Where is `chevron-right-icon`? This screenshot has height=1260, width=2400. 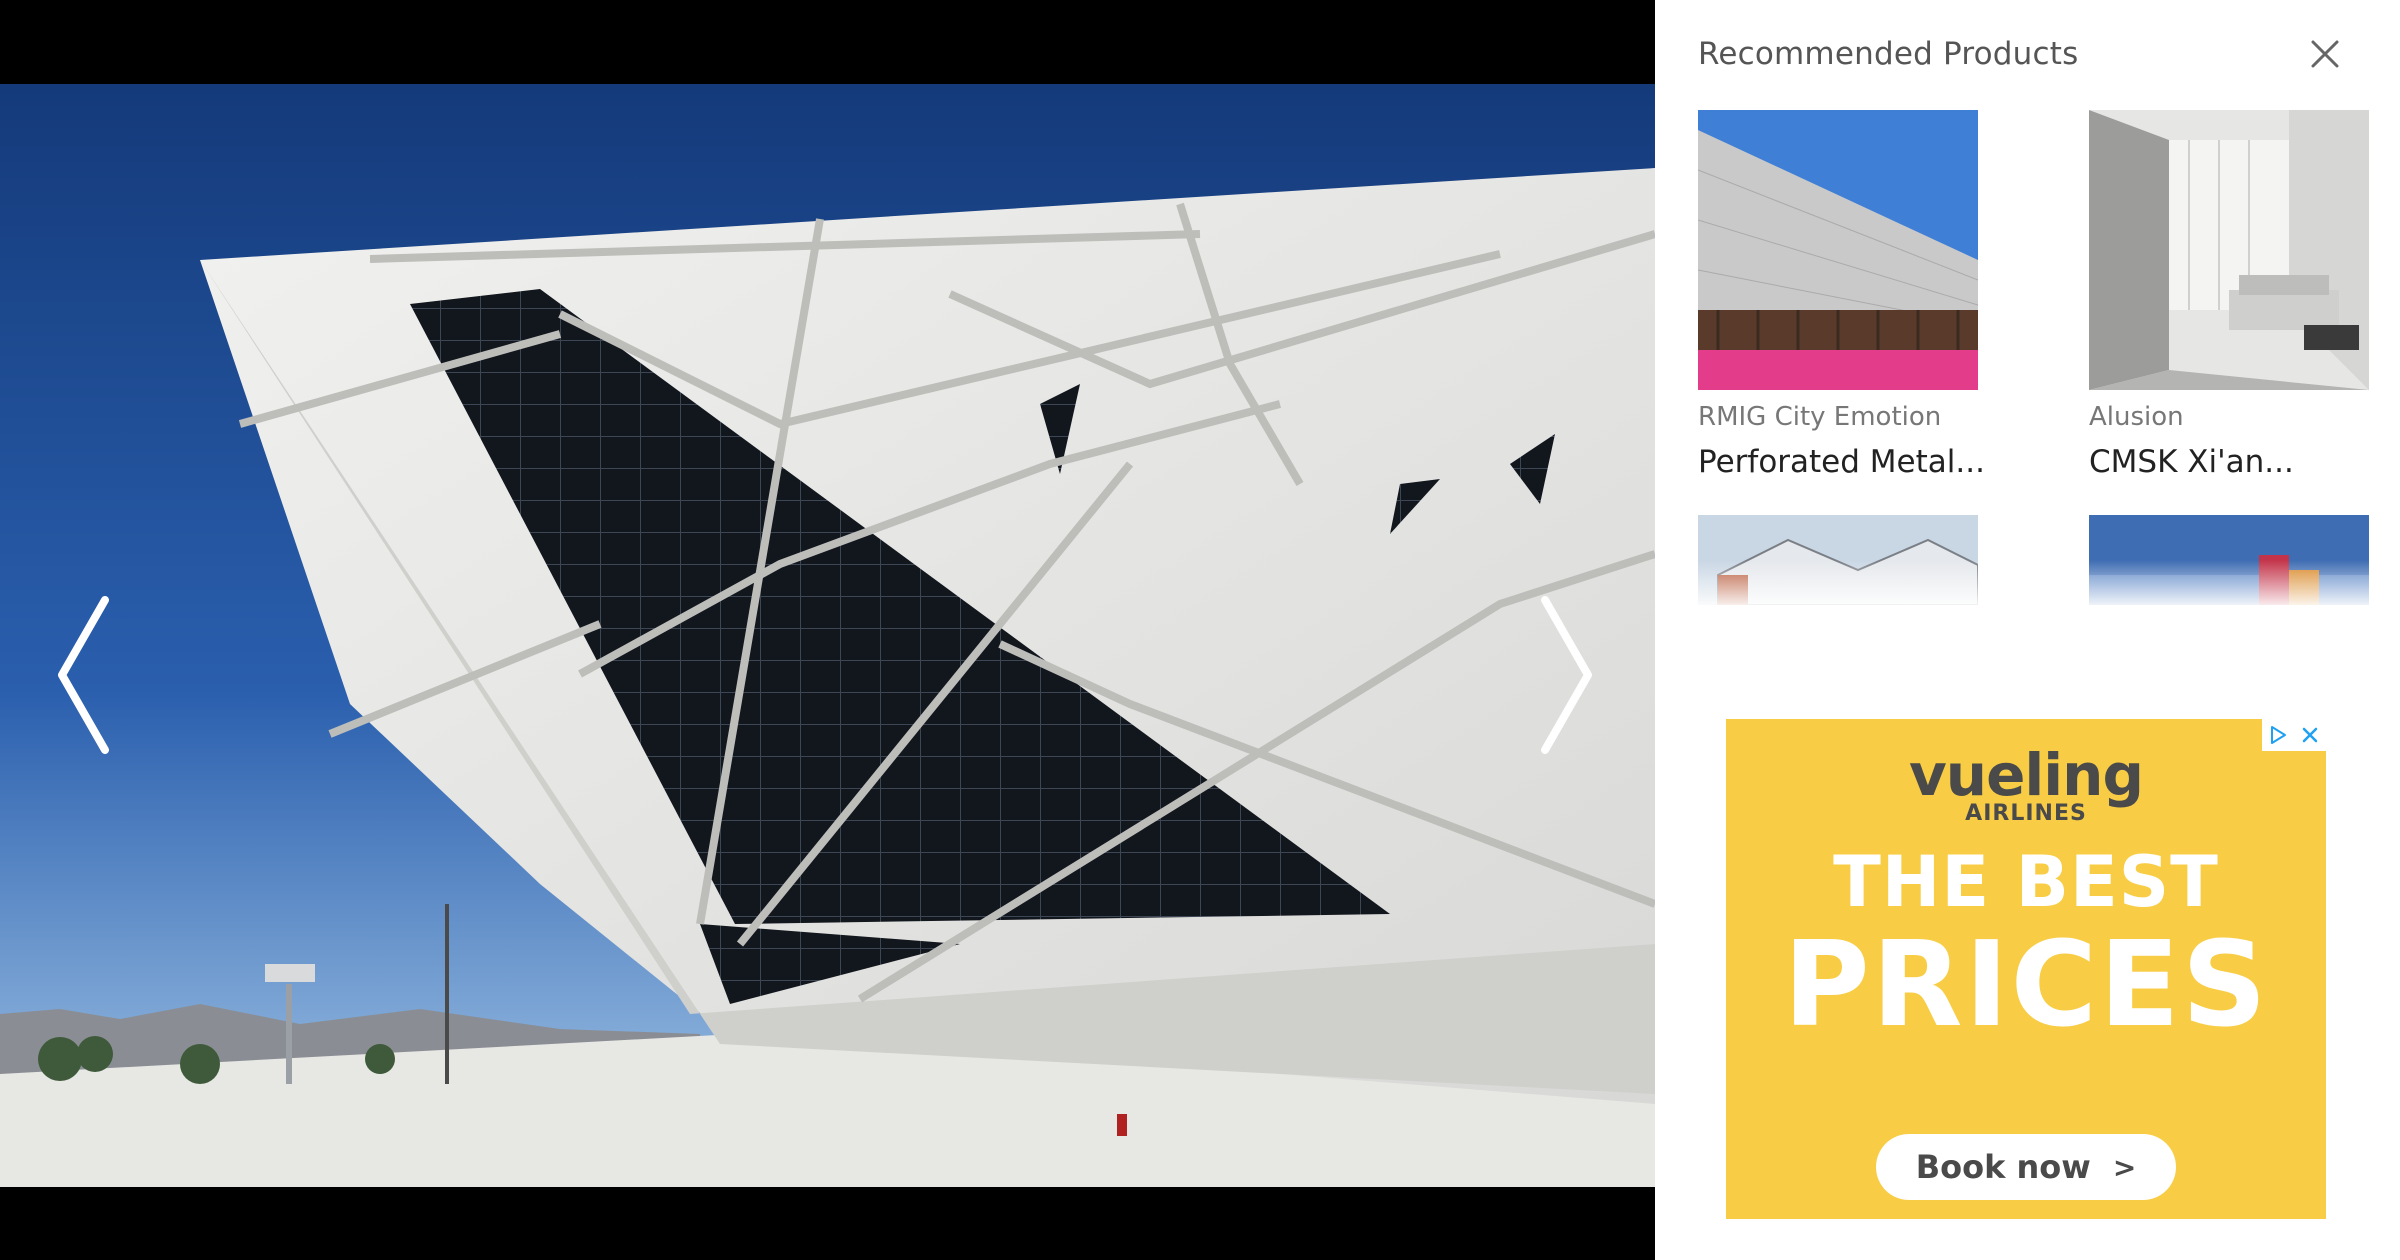
chevron-right-icon is located at coordinates (1566, 675).